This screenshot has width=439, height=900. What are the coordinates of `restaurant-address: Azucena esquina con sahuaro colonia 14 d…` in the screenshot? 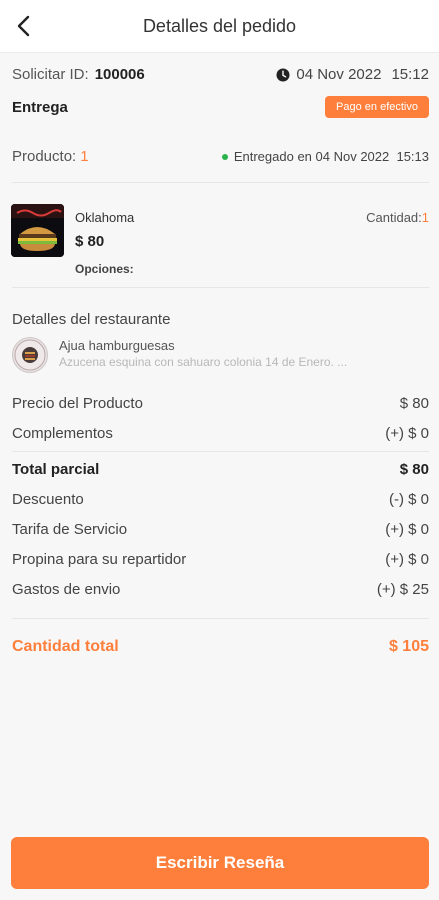 It's located at (203, 362).